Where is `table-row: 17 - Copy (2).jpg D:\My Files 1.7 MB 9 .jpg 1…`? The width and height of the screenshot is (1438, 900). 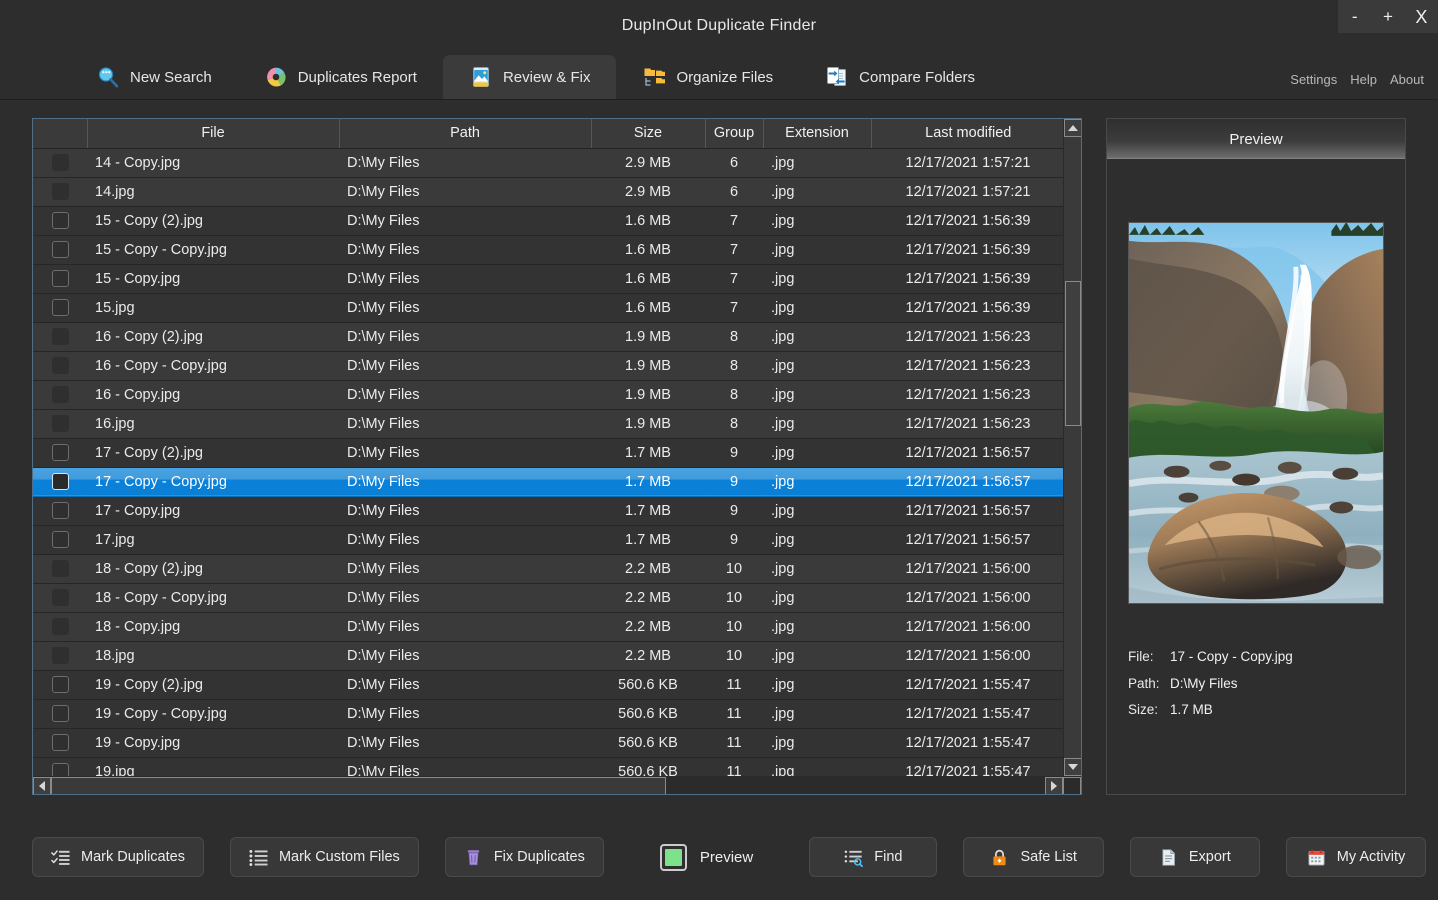 table-row: 17 - Copy (2).jpg D:\My Files 1.7 MB 9 .jpg 1… is located at coordinates (549, 453).